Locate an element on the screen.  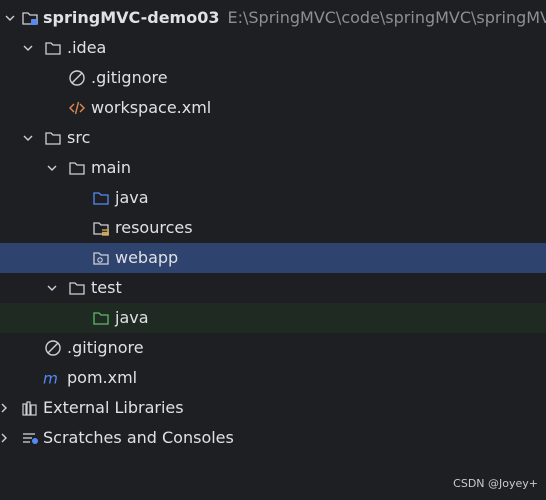
resources-folder-icon is located at coordinates (101, 229).